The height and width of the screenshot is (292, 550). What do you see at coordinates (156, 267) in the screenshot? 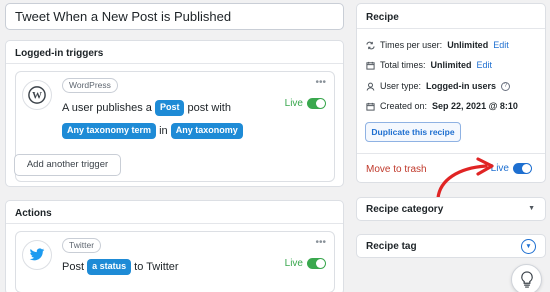
I see `action-text-2: to Twitter` at bounding box center [156, 267].